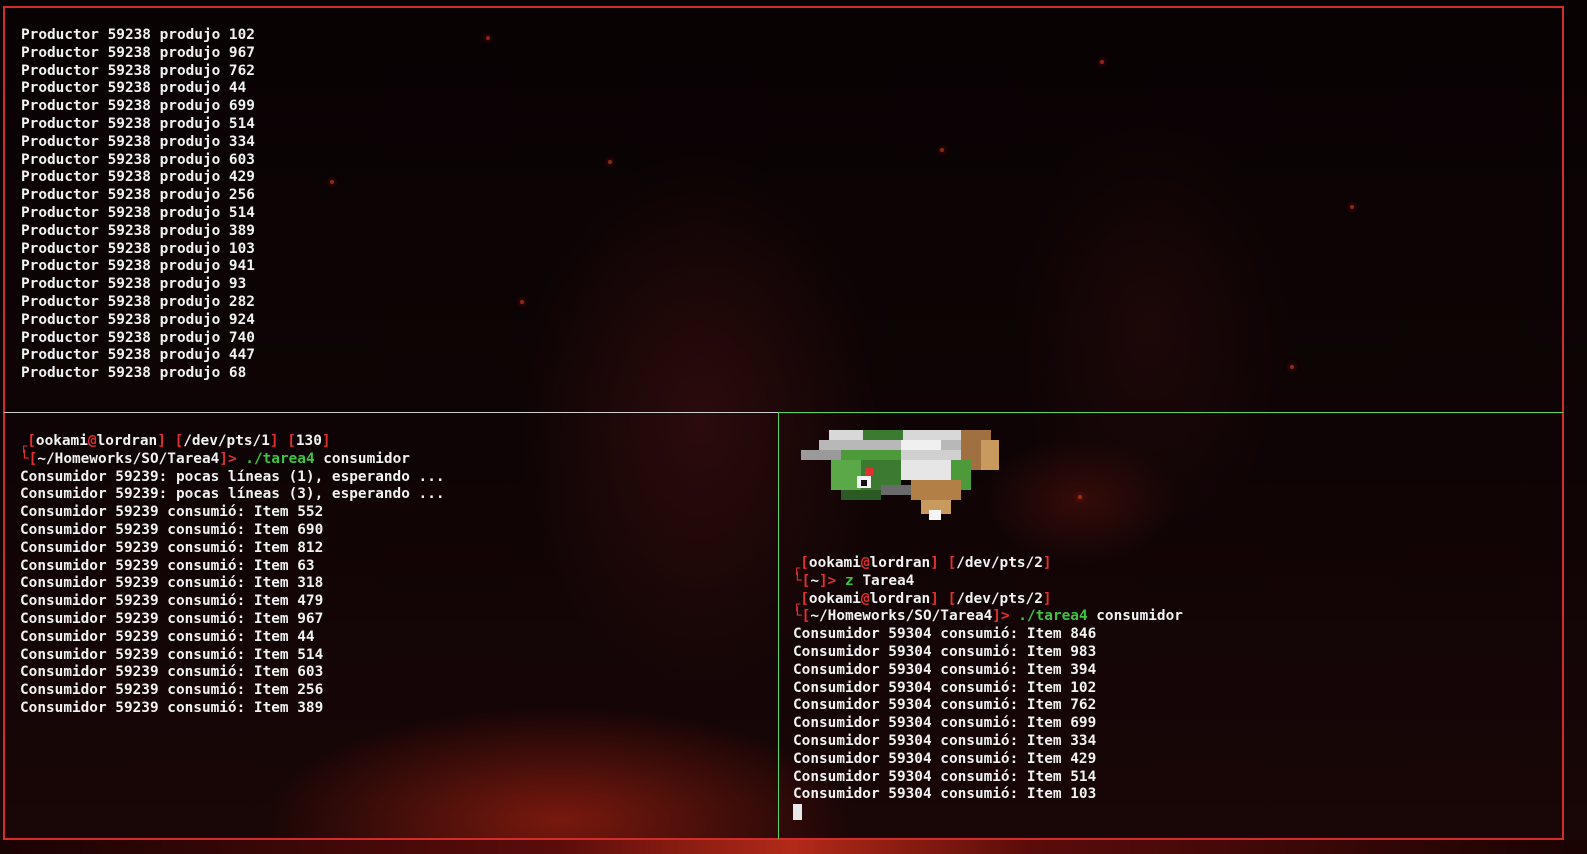  I want to click on consumer-line: Consumidor 59304 consumió: Item 334, so click(945, 740).